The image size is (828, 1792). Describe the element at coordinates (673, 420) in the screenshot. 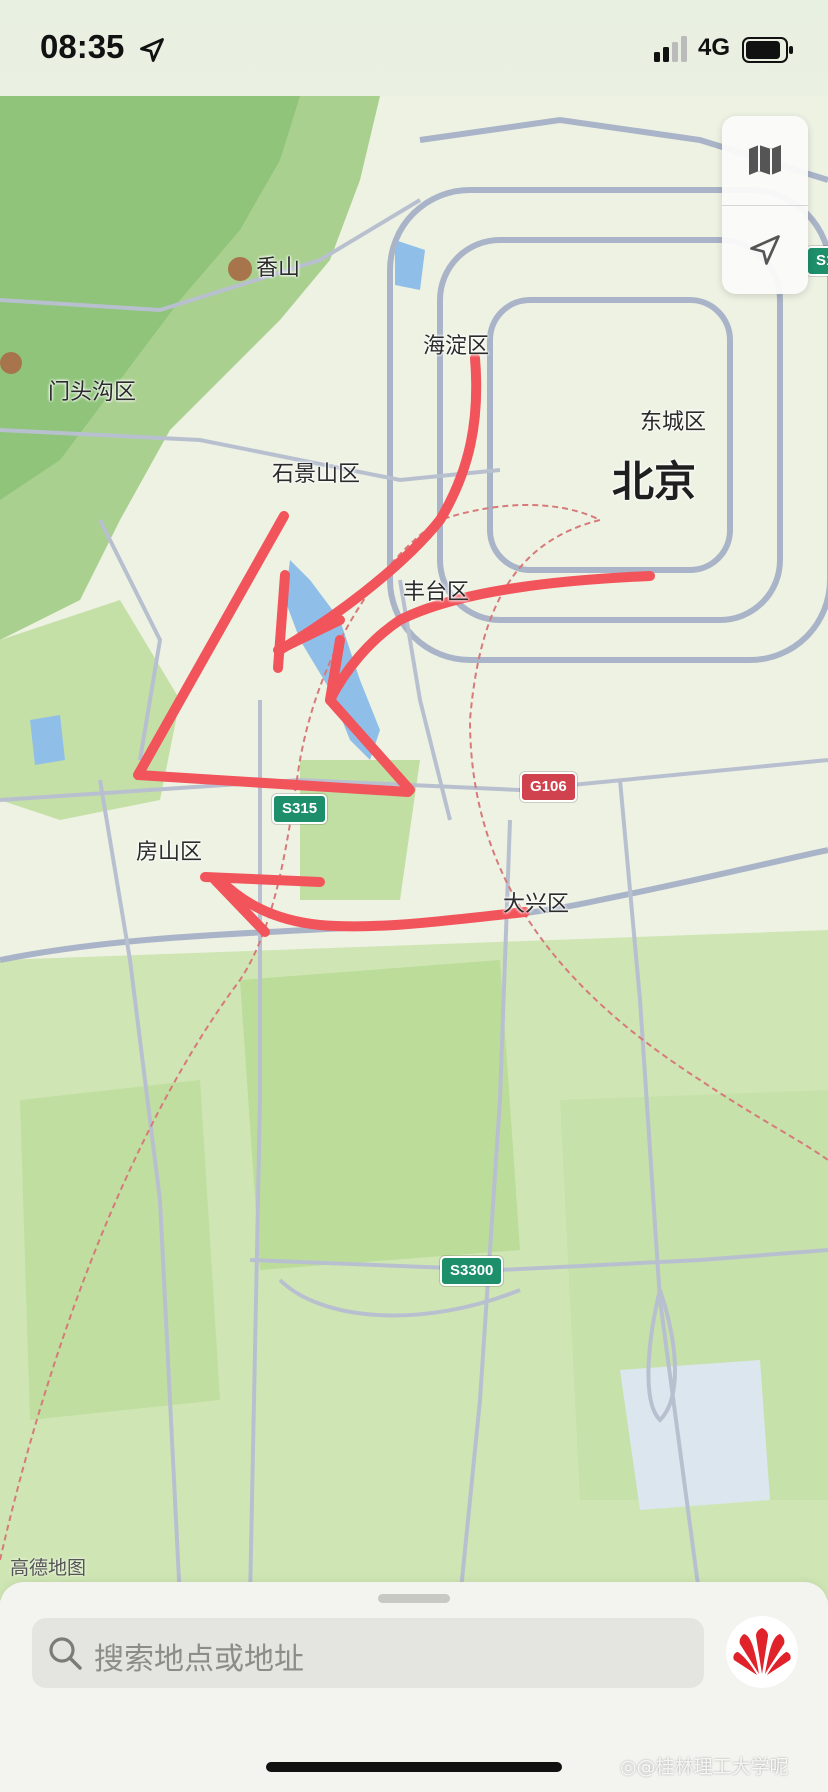

I see `map-label-dongcheng: 东城区` at that location.